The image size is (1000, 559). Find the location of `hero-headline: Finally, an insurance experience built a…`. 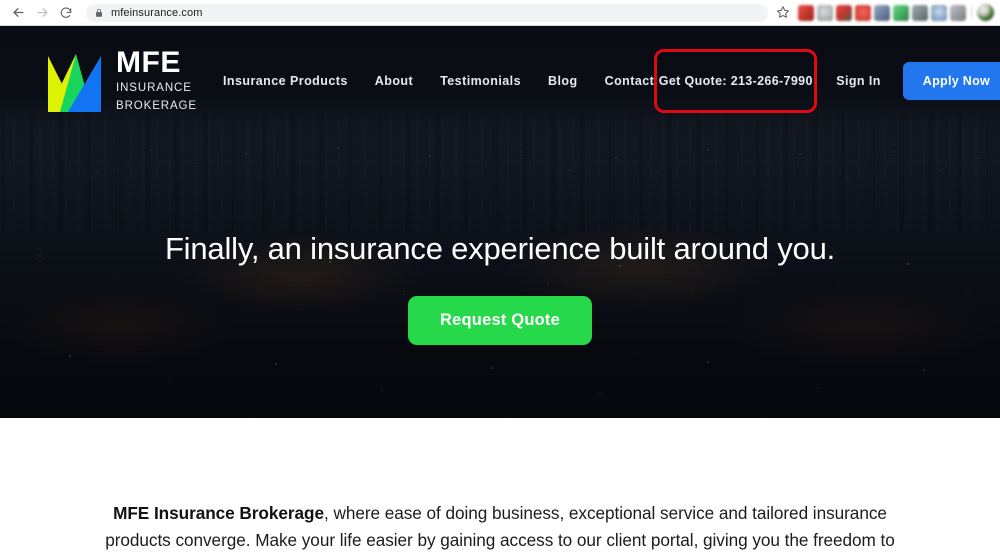

hero-headline: Finally, an insurance experience built a… is located at coordinates (500, 248).